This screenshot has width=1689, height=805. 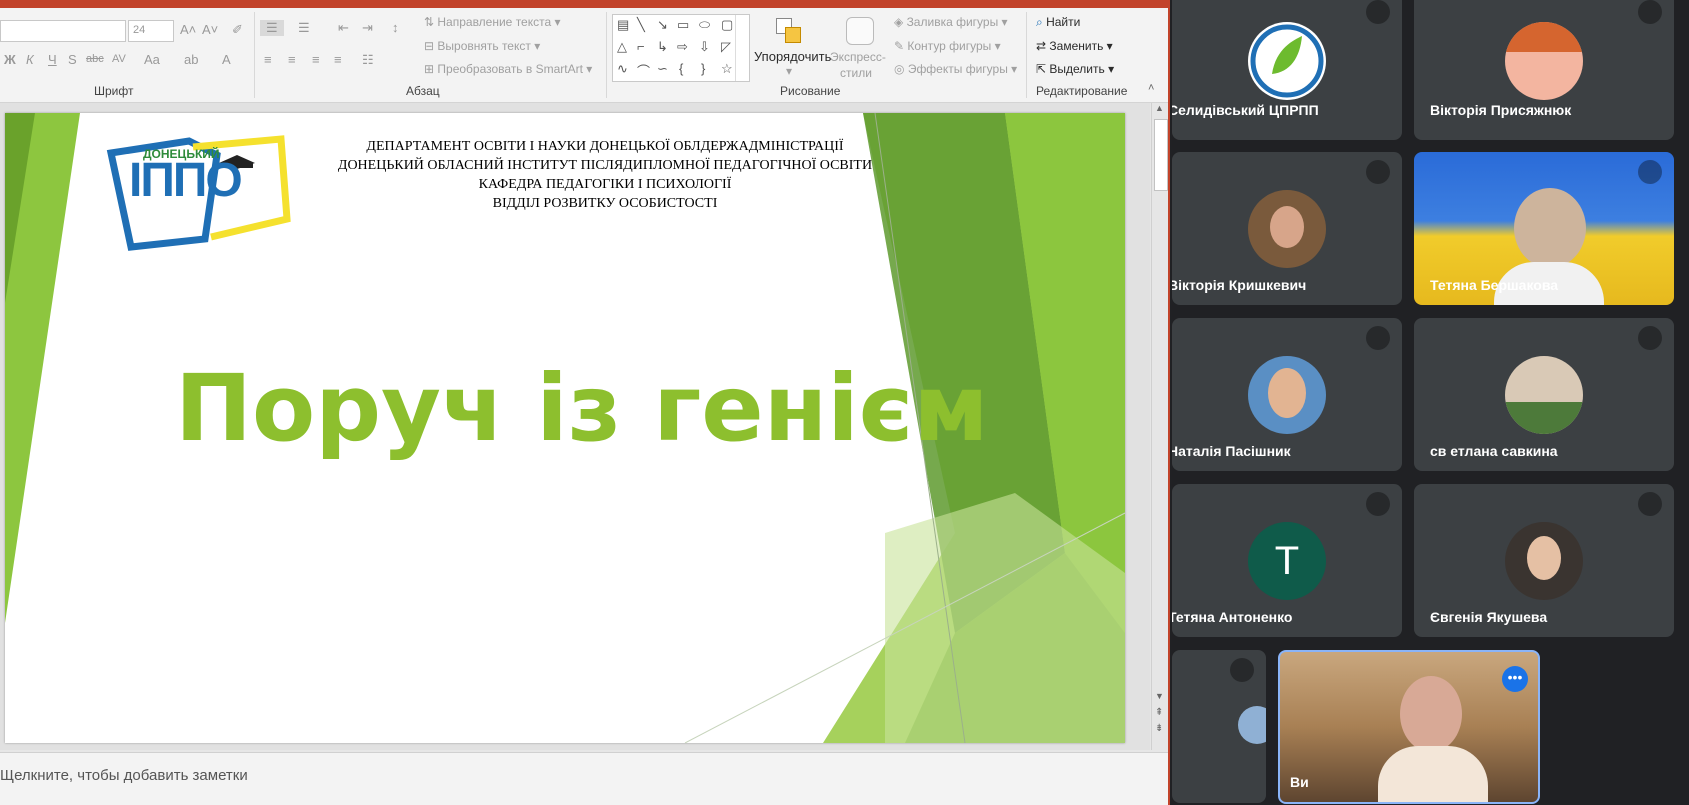 I want to click on right-brace-shape-icon: }, so click(x=703, y=68).